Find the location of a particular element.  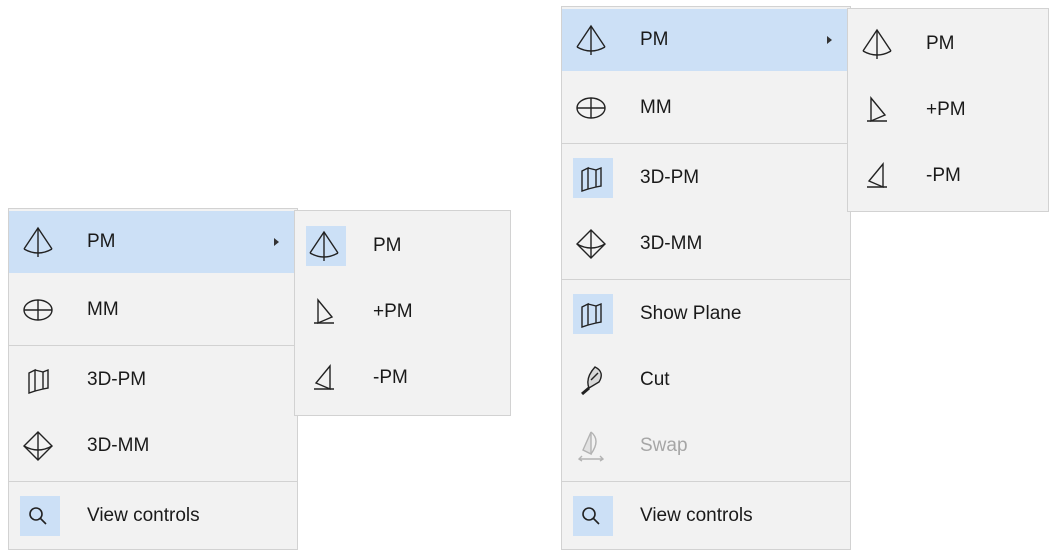

right-submenu: PM +PM -PM is located at coordinates (948, 110).